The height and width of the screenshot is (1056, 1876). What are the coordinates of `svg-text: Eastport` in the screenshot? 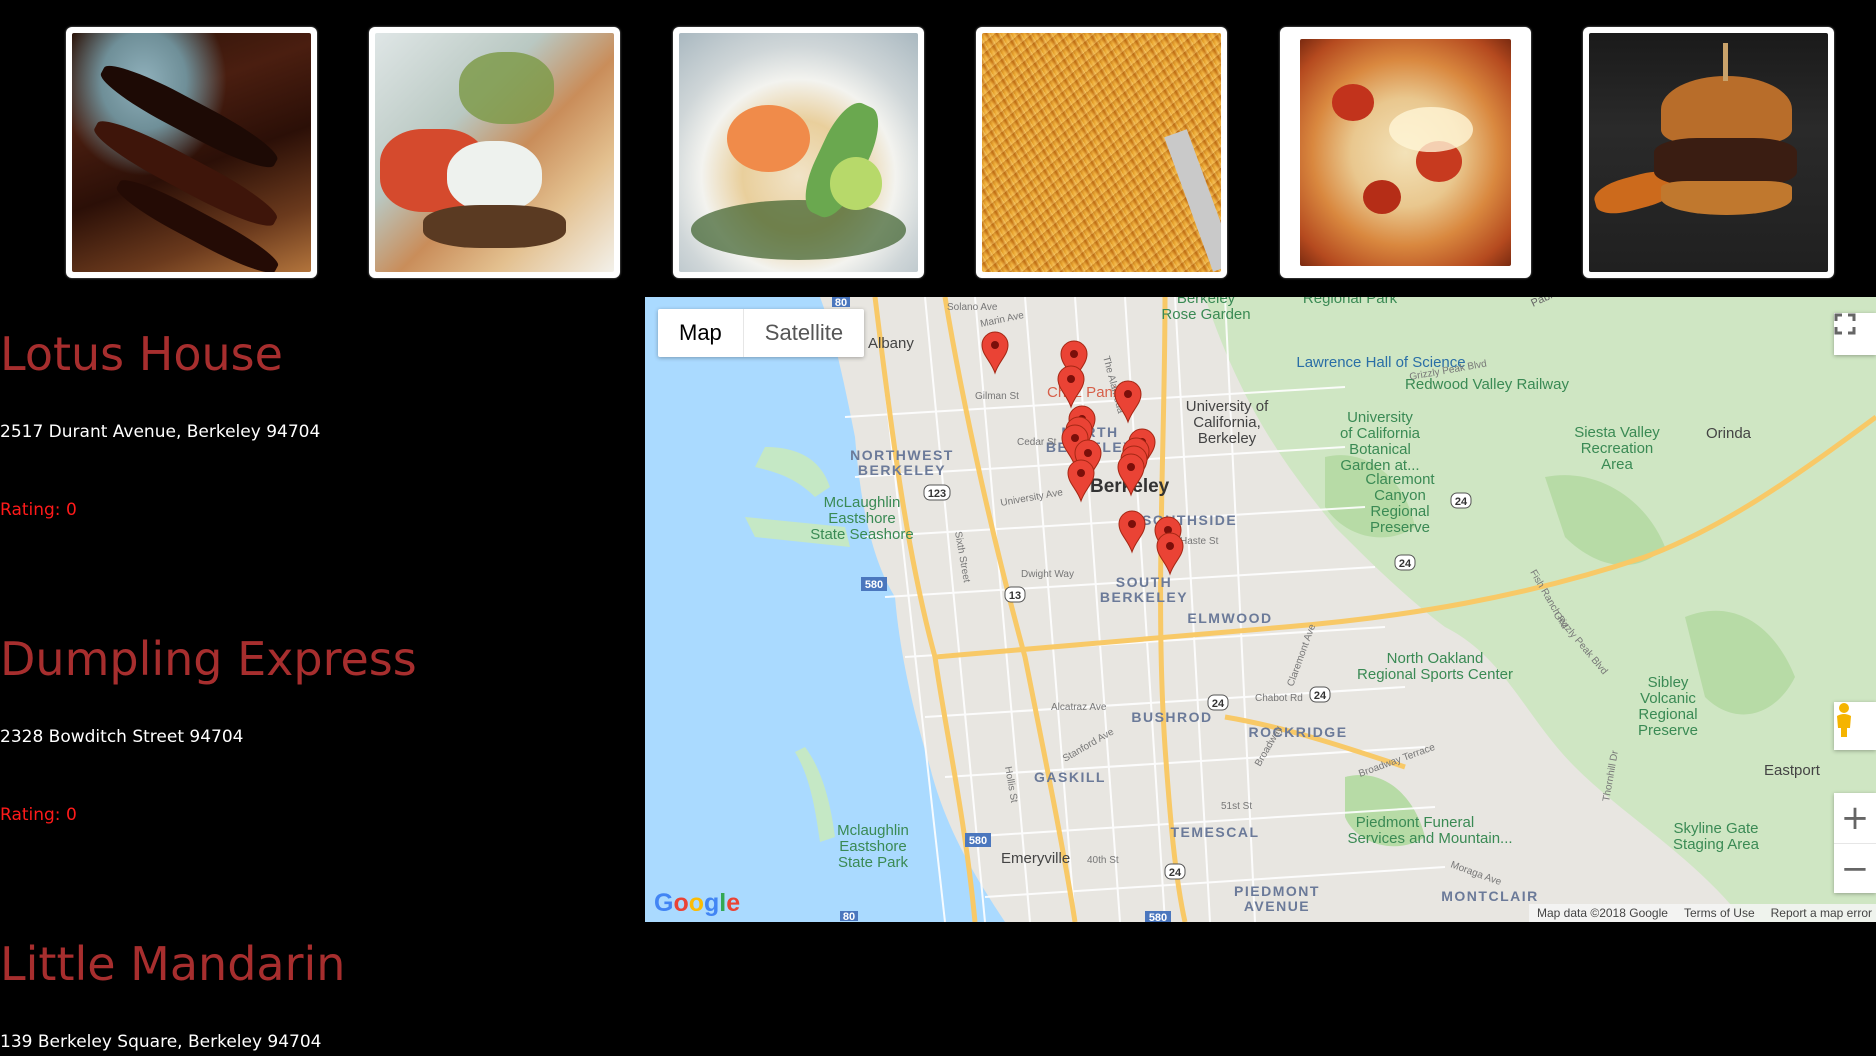 It's located at (1792, 770).